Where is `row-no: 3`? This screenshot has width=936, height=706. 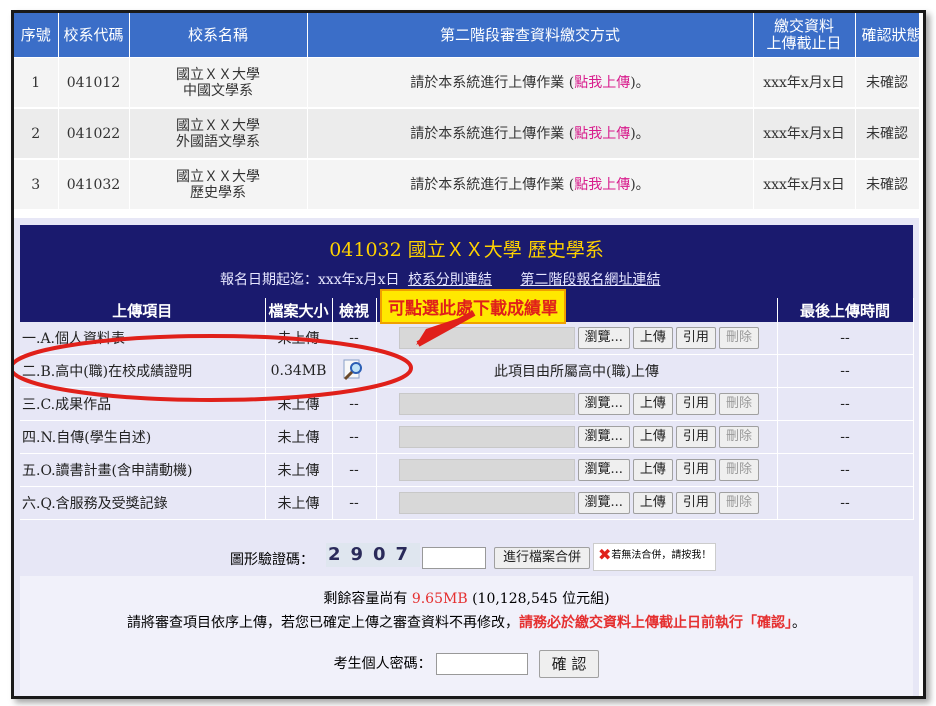
row-no: 3 is located at coordinates (36, 185).